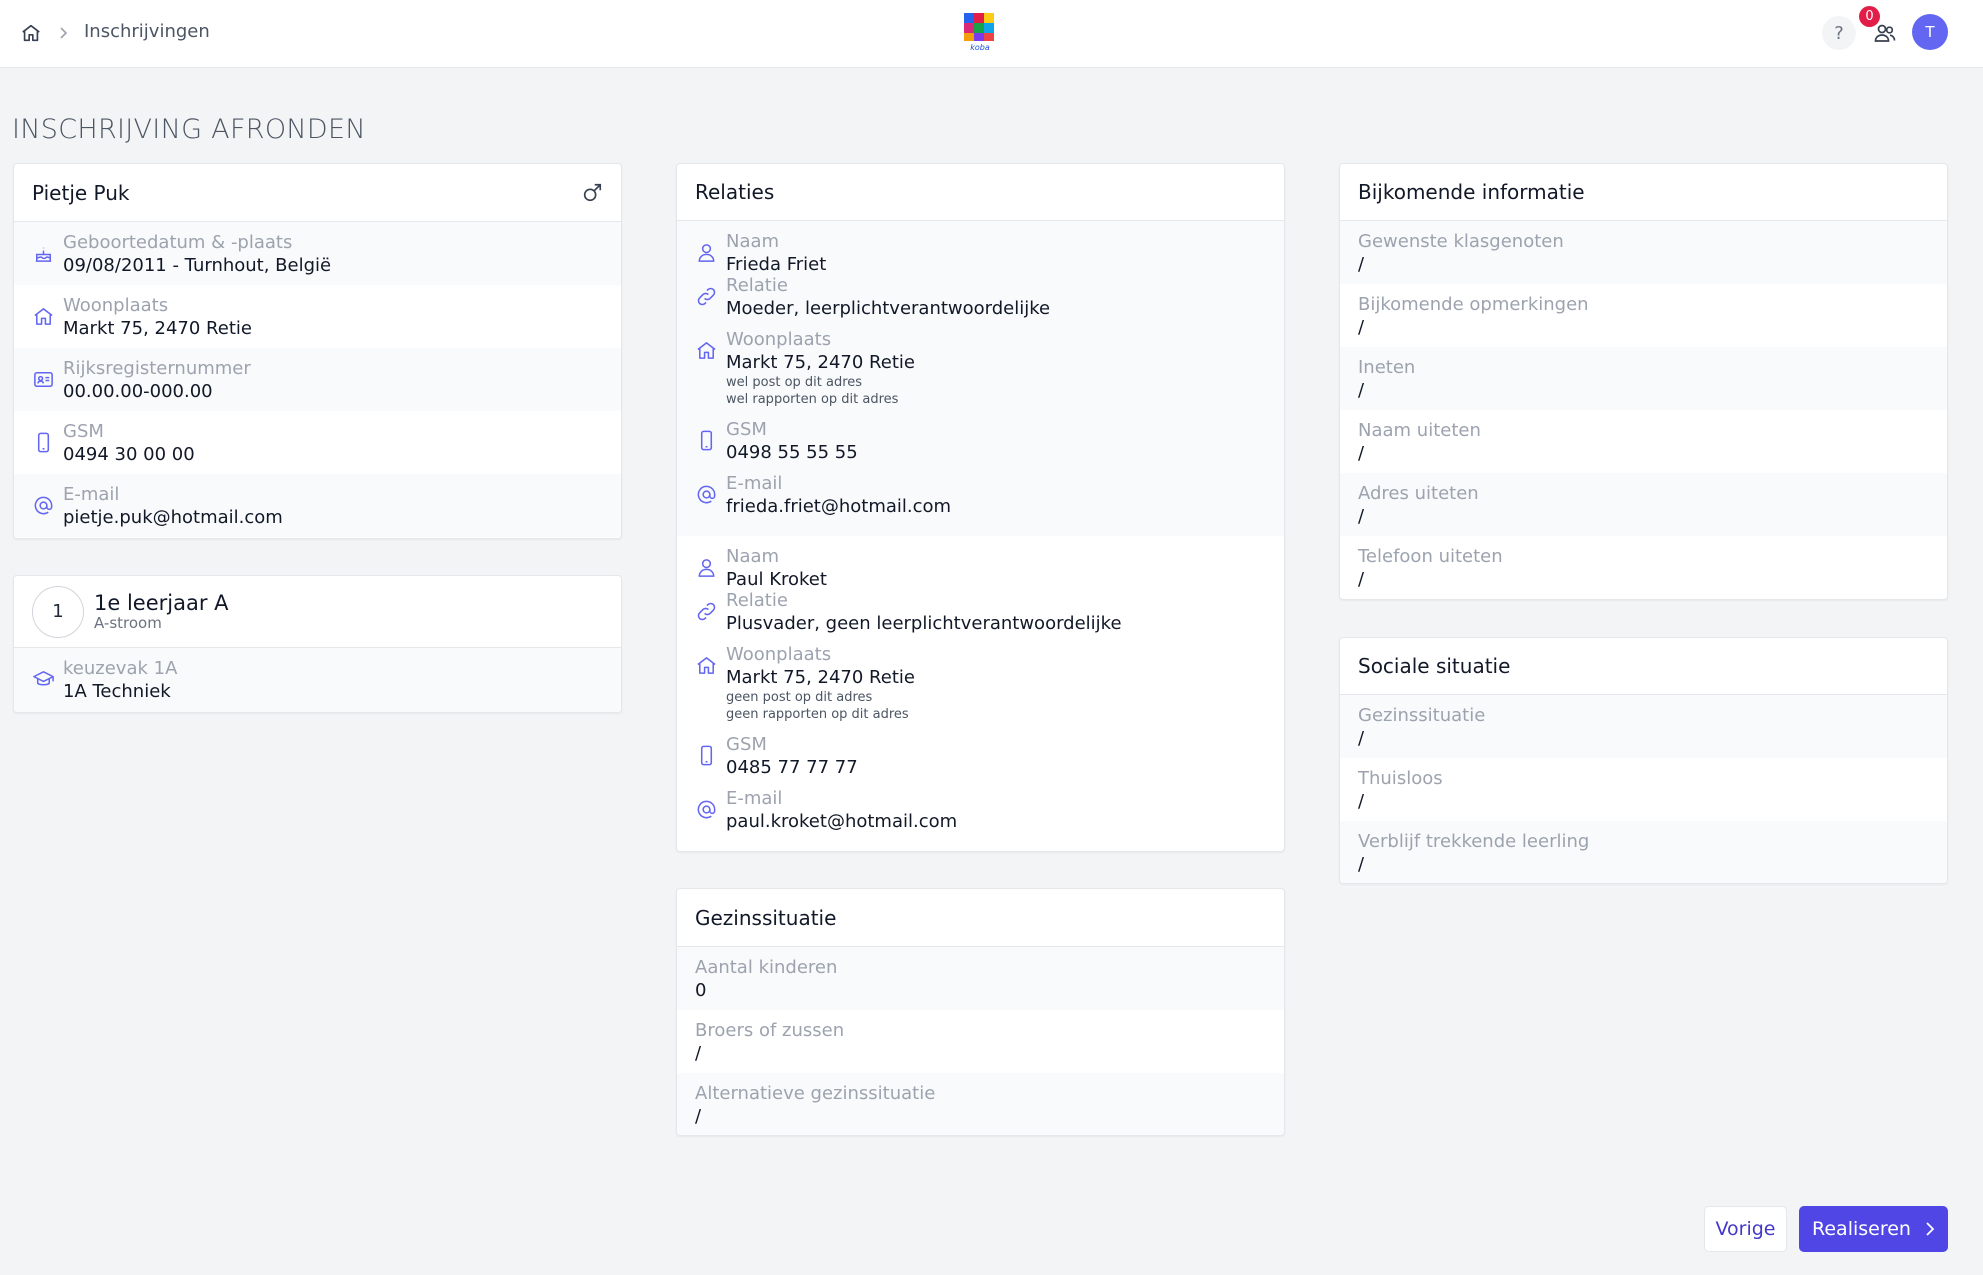 This screenshot has height=1275, width=1983. I want to click on relation-address-label: Woonplaats, so click(779, 654).